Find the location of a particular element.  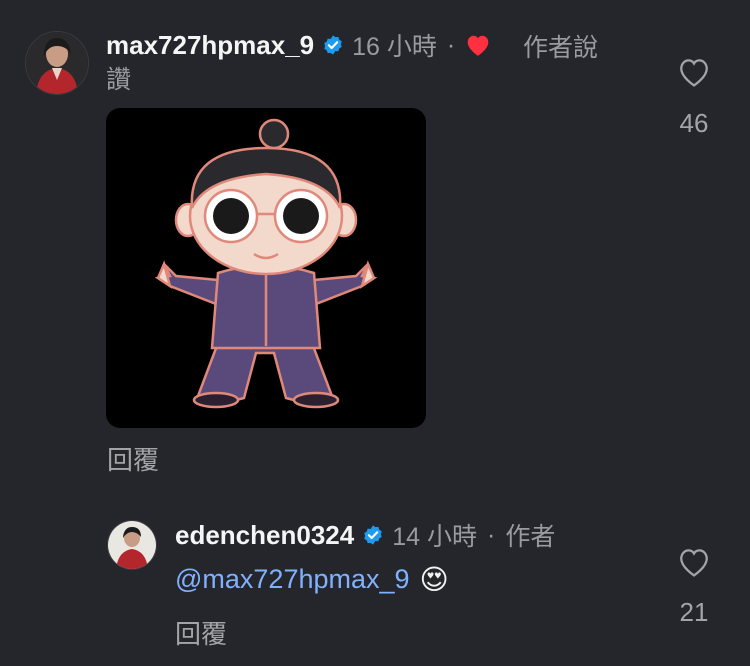

mention-link: @max727hpmax_9 is located at coordinates (292, 579).